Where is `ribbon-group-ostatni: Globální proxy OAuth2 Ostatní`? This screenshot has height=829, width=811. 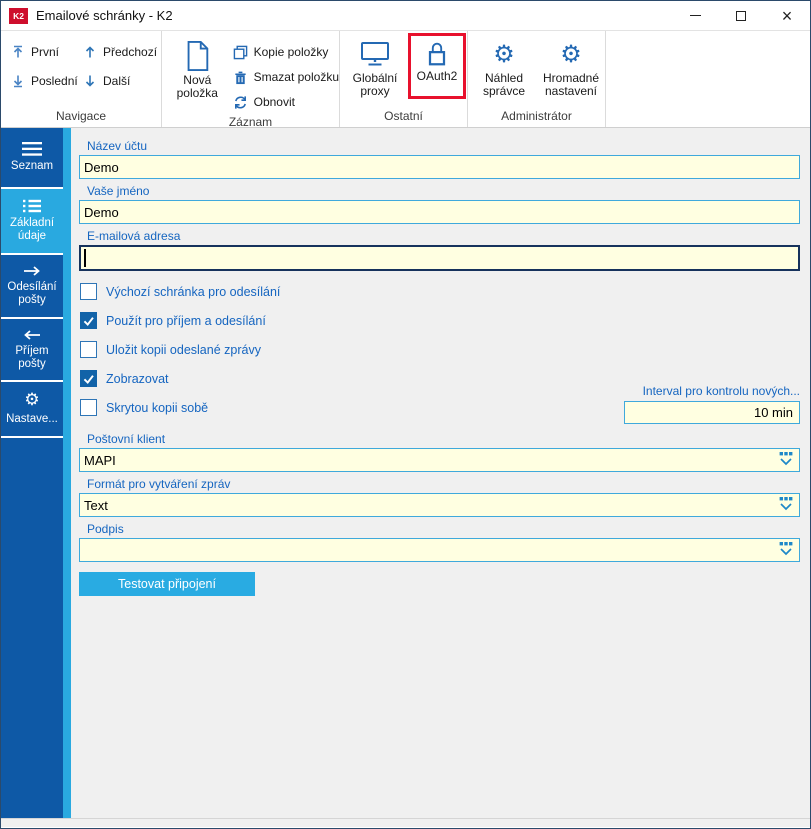 ribbon-group-ostatni: Globální proxy OAuth2 Ostatní is located at coordinates (404, 79).